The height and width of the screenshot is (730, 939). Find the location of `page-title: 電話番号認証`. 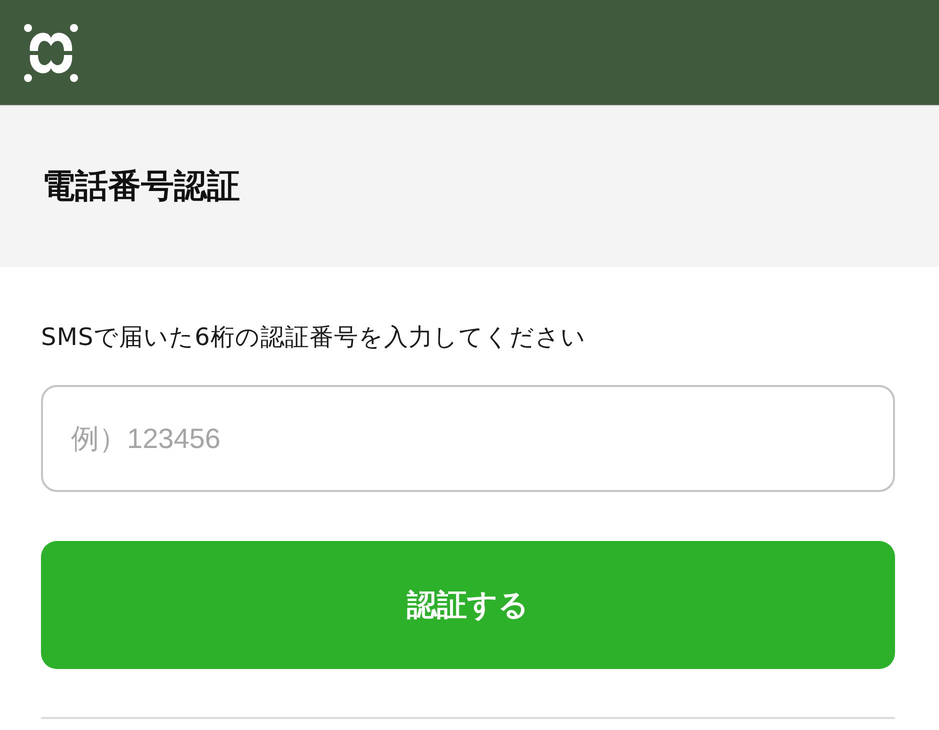

page-title: 電話番号認証 is located at coordinates (141, 186).